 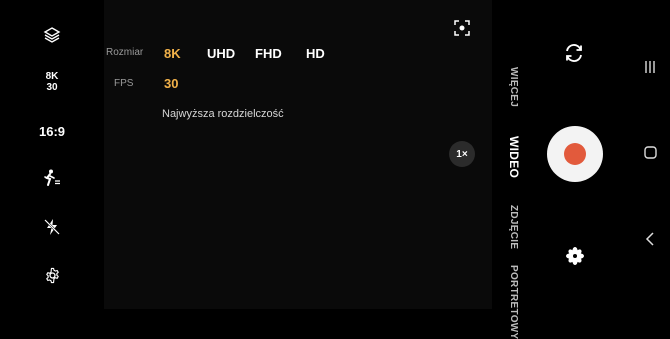 I want to click on mode-video: WIDEO, so click(x=514, y=157).